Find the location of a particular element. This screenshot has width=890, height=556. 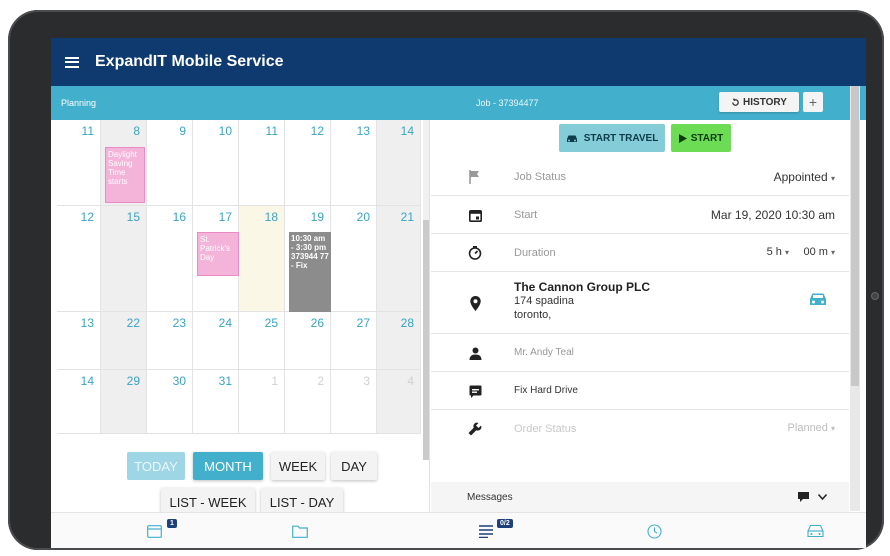

task-description: Fix Hard Drive is located at coordinates (546, 390).